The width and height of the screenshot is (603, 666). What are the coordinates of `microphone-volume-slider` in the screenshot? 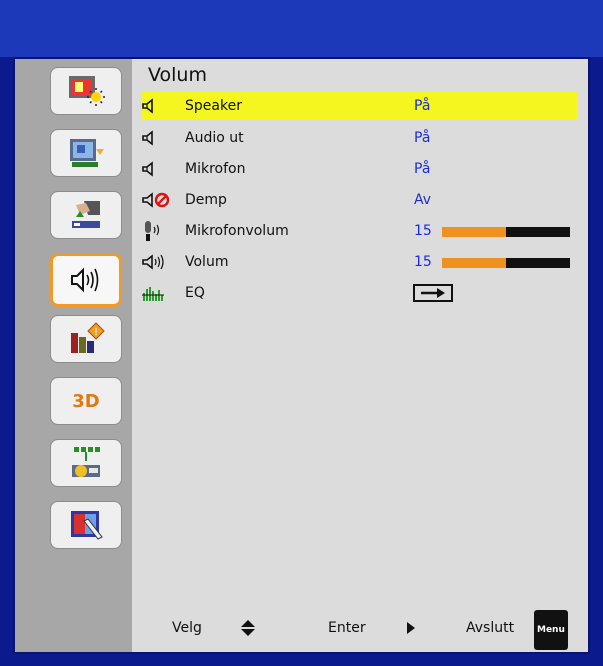 It's located at (506, 232).